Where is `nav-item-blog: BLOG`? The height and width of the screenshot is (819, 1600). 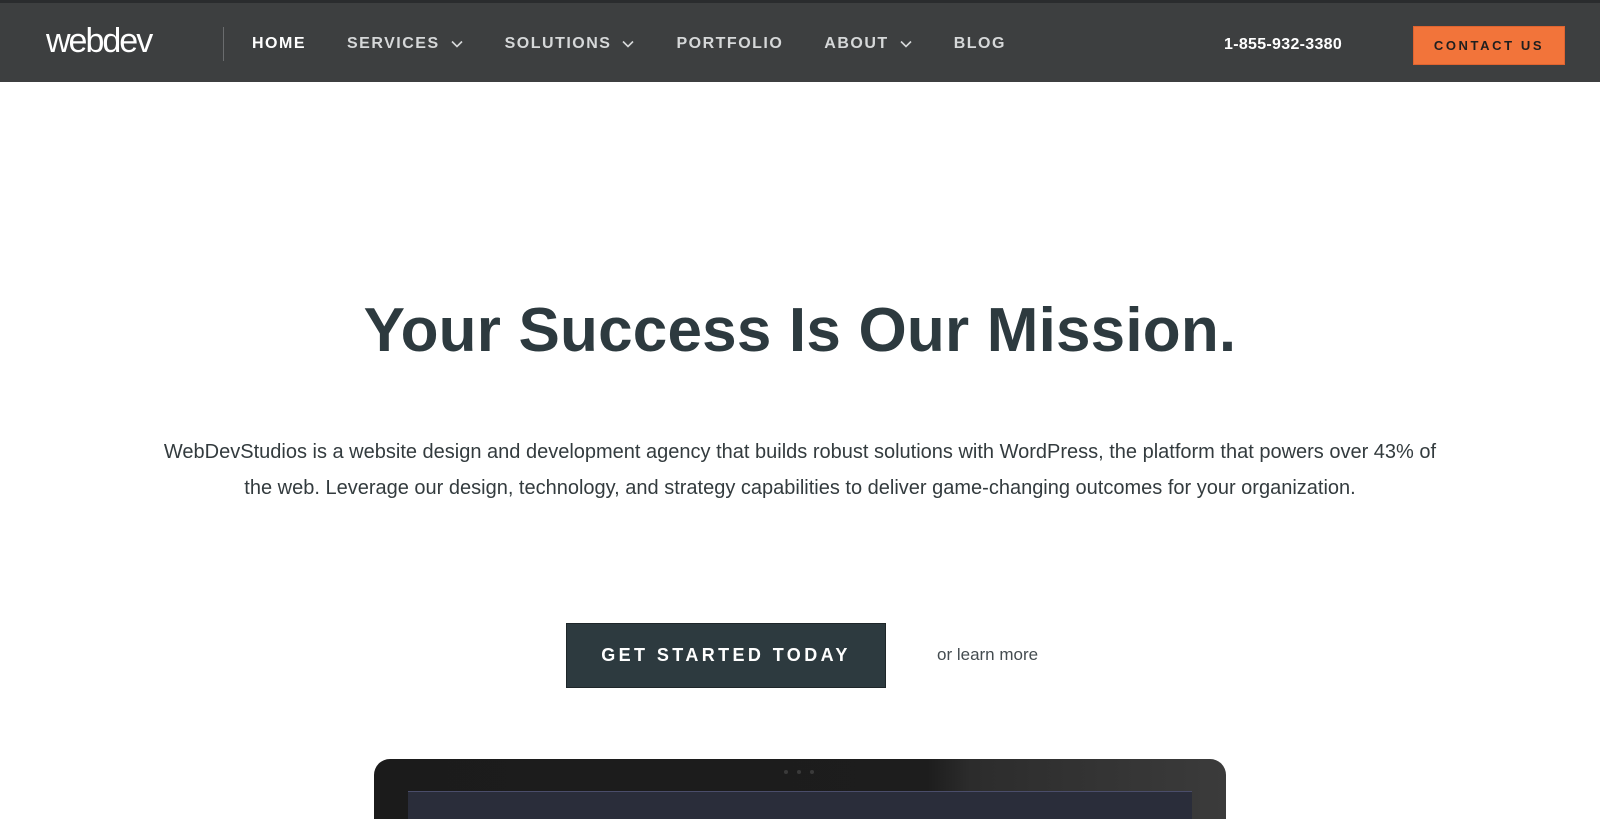
nav-item-blog: BLOG is located at coordinates (980, 44).